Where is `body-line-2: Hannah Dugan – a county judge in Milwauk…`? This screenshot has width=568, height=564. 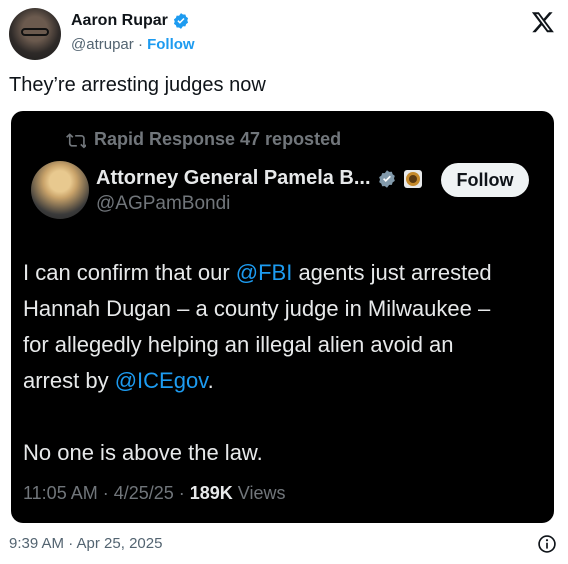 body-line-2: Hannah Dugan – a county judge in Milwauk… is located at coordinates (257, 308).